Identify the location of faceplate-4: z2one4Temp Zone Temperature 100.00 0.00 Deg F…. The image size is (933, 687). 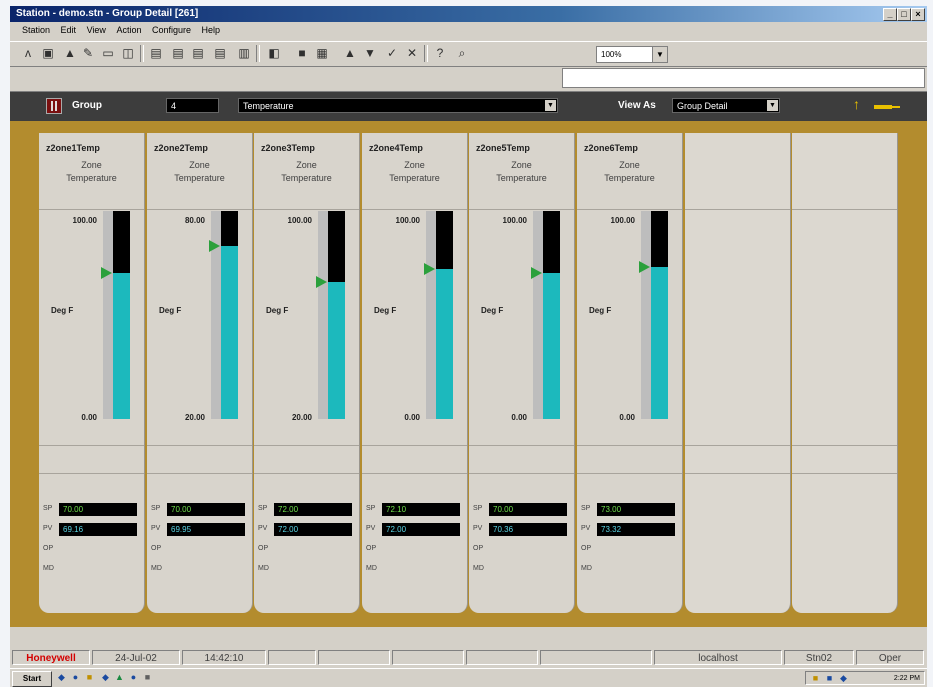
(415, 373).